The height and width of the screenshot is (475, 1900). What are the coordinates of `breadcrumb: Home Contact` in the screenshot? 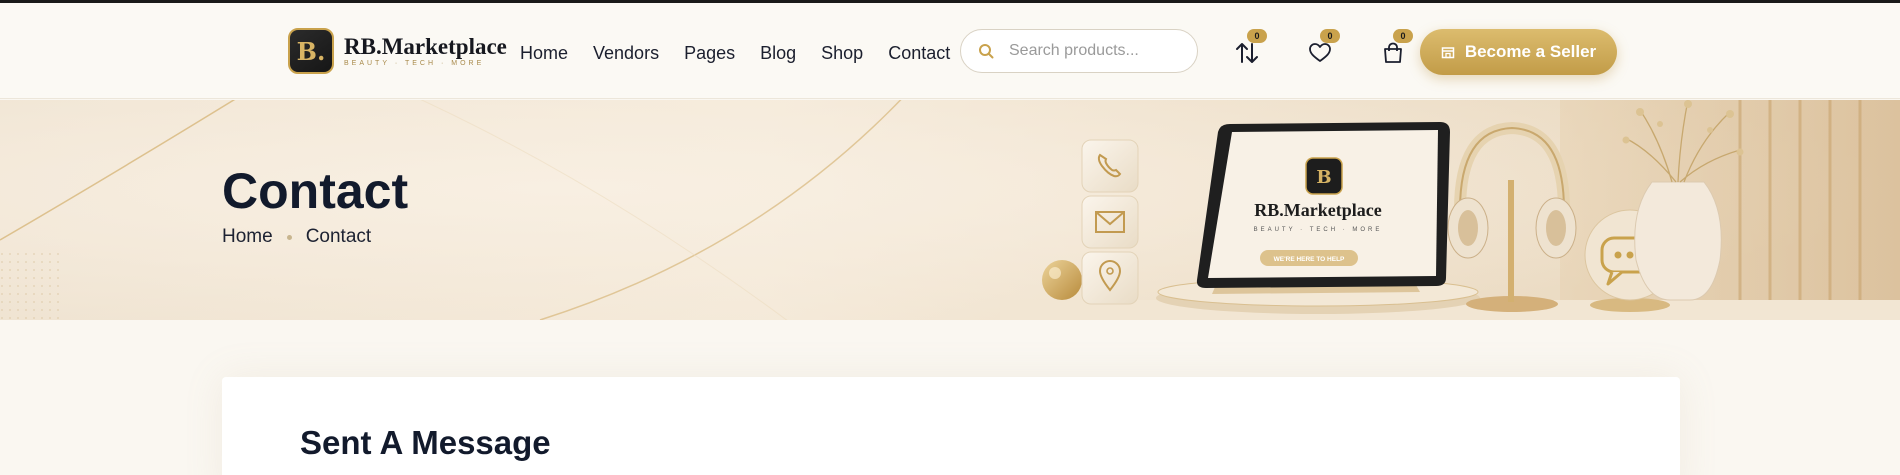 It's located at (296, 237).